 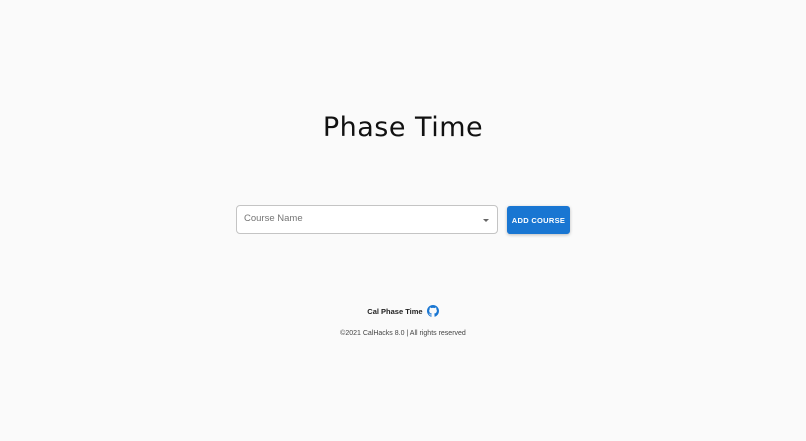 What do you see at coordinates (273, 218) in the screenshot?
I see `course-name-placeholder: Course Name` at bounding box center [273, 218].